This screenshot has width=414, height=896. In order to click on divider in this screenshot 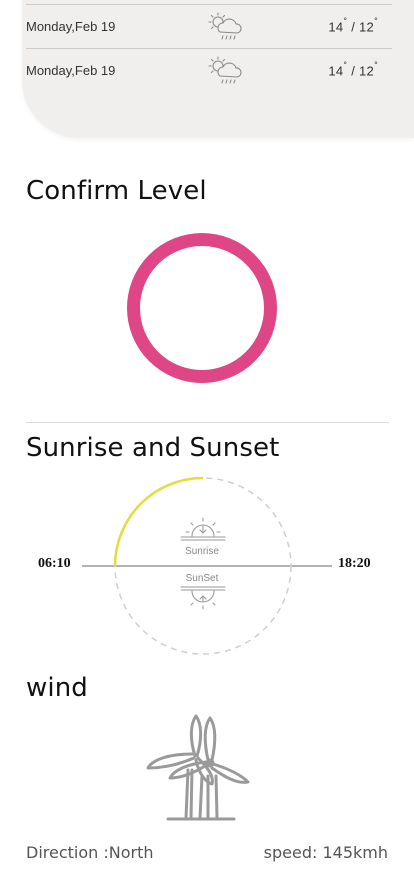, I will do `click(207, 422)`.